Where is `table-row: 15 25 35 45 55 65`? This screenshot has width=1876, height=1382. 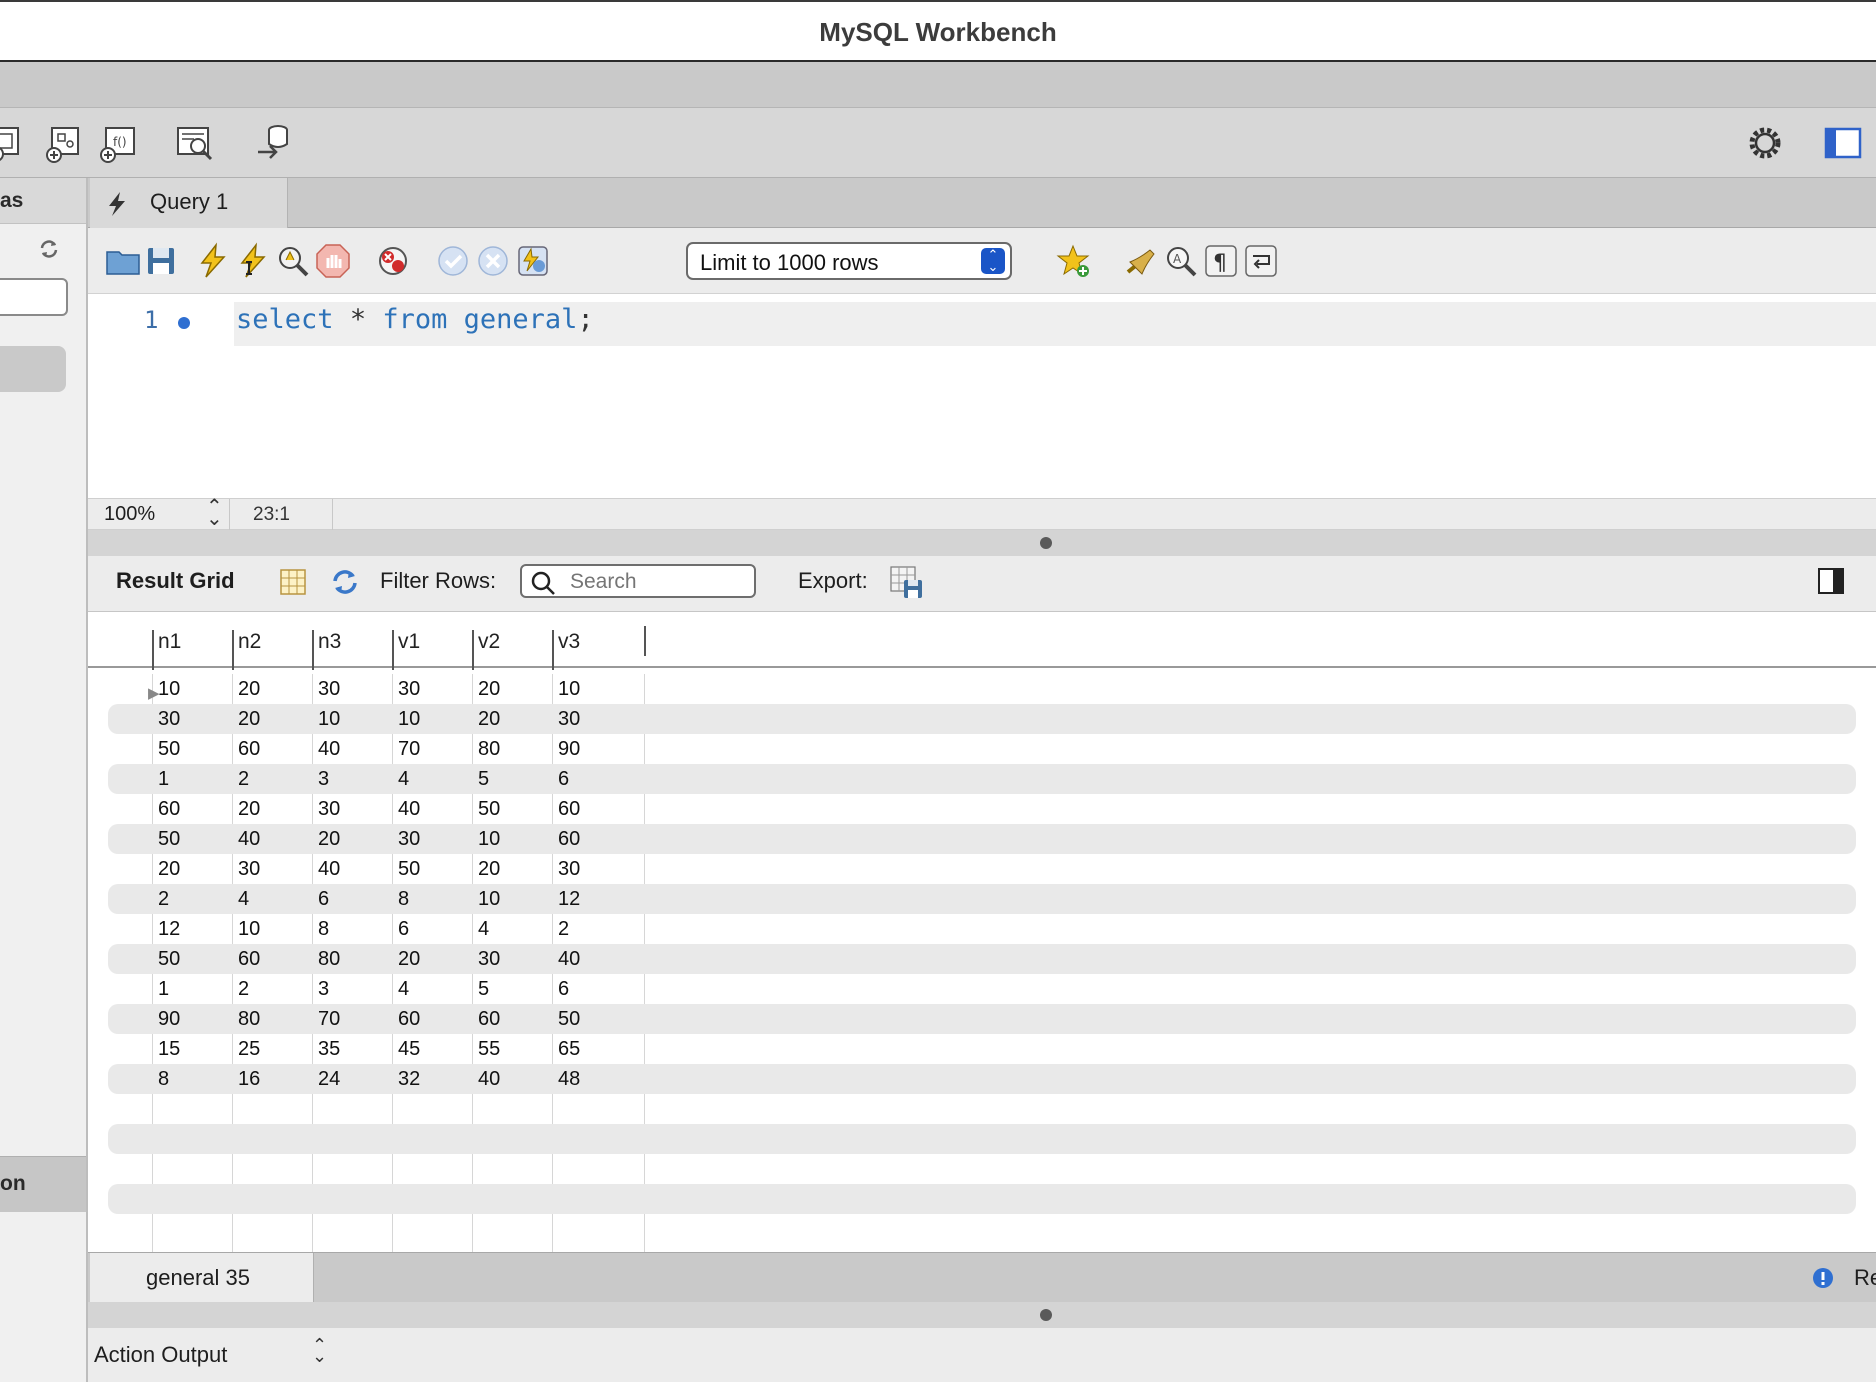
table-row: 15 25 35 45 55 65 is located at coordinates (982, 1049).